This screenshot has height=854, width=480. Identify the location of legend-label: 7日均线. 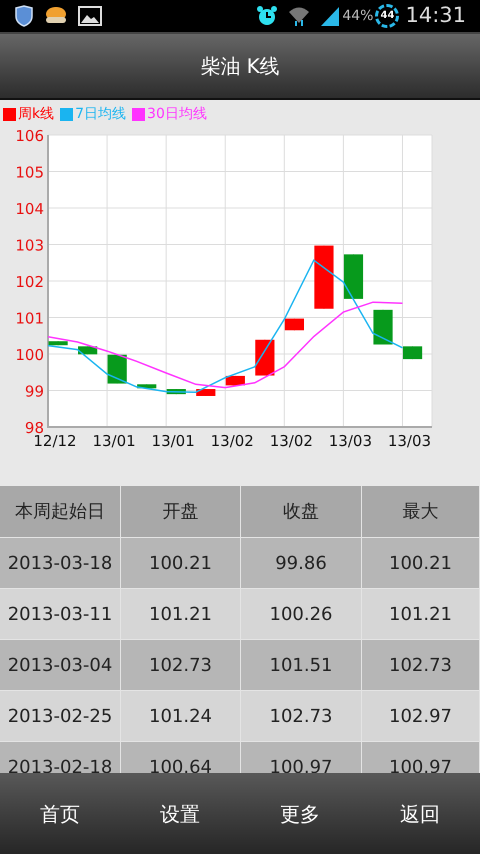
(100, 114).